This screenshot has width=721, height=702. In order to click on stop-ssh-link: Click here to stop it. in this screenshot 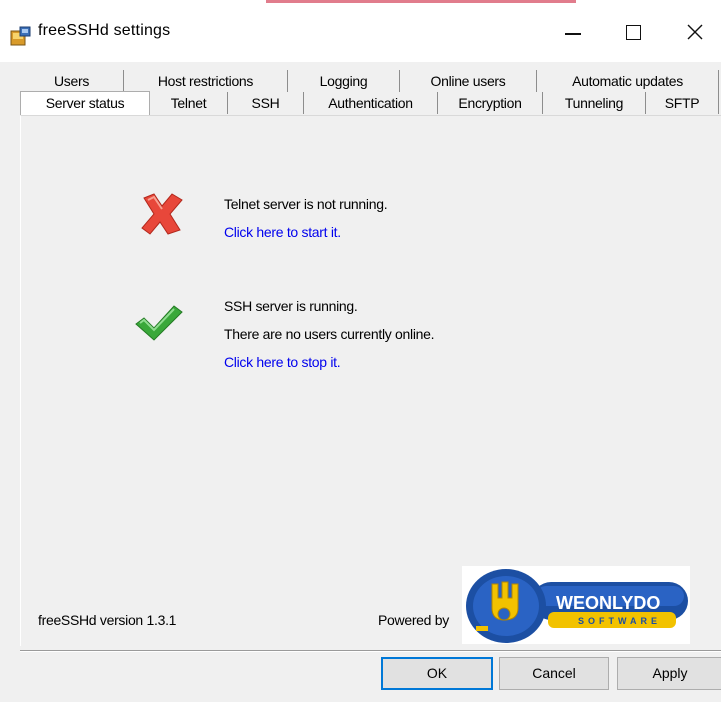, I will do `click(329, 362)`.